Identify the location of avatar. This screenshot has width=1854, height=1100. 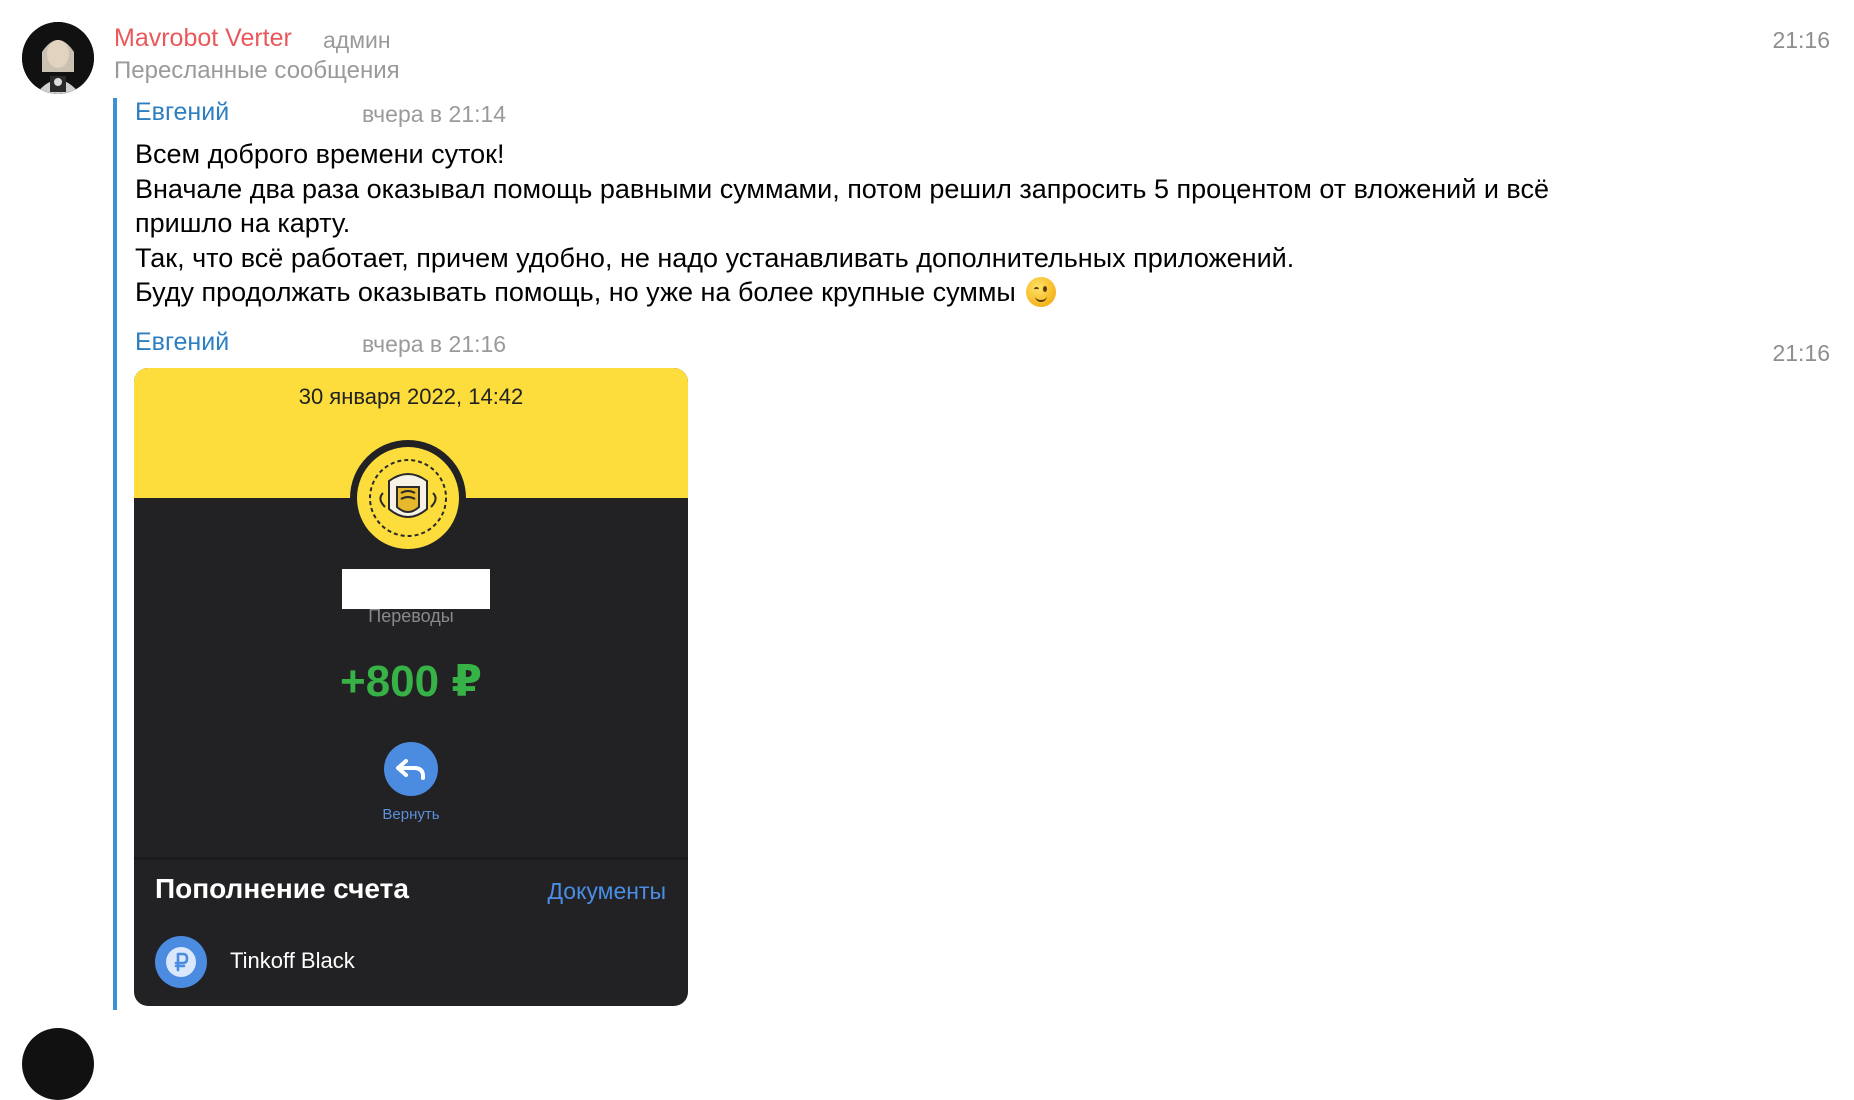
(58, 58).